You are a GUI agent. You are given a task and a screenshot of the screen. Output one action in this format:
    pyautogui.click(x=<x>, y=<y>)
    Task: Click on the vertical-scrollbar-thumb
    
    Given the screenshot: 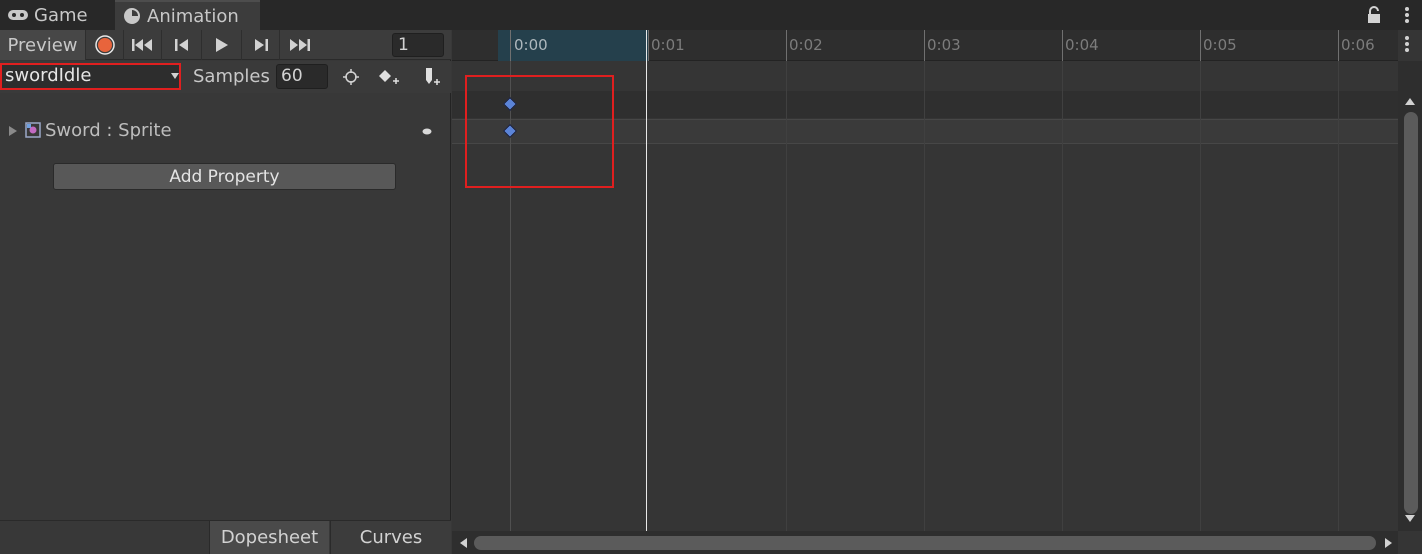 What is the action you would take?
    pyautogui.click(x=1411, y=313)
    